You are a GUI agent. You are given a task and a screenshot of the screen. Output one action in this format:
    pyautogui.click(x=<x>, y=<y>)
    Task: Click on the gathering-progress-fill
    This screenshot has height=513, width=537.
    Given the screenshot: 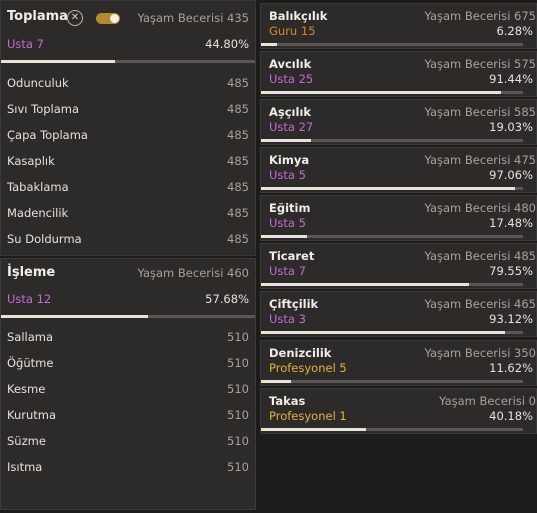 What is the action you would take?
    pyautogui.click(x=58, y=61)
    